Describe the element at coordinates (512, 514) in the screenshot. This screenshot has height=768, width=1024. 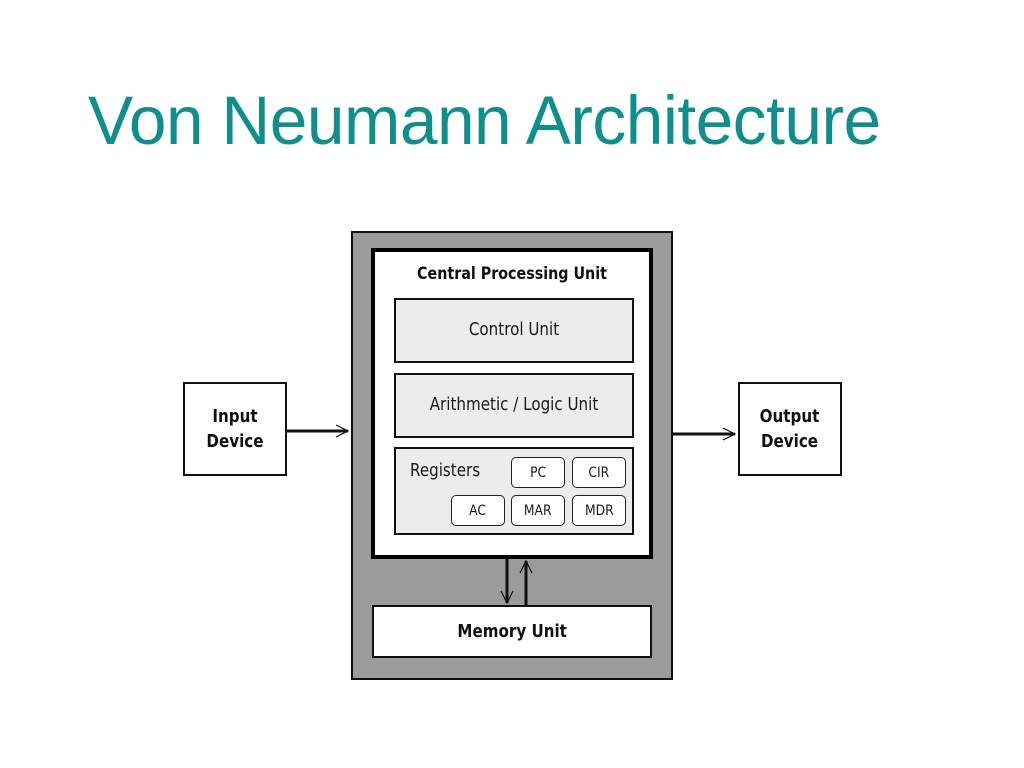
I see `connection-arrows` at that location.